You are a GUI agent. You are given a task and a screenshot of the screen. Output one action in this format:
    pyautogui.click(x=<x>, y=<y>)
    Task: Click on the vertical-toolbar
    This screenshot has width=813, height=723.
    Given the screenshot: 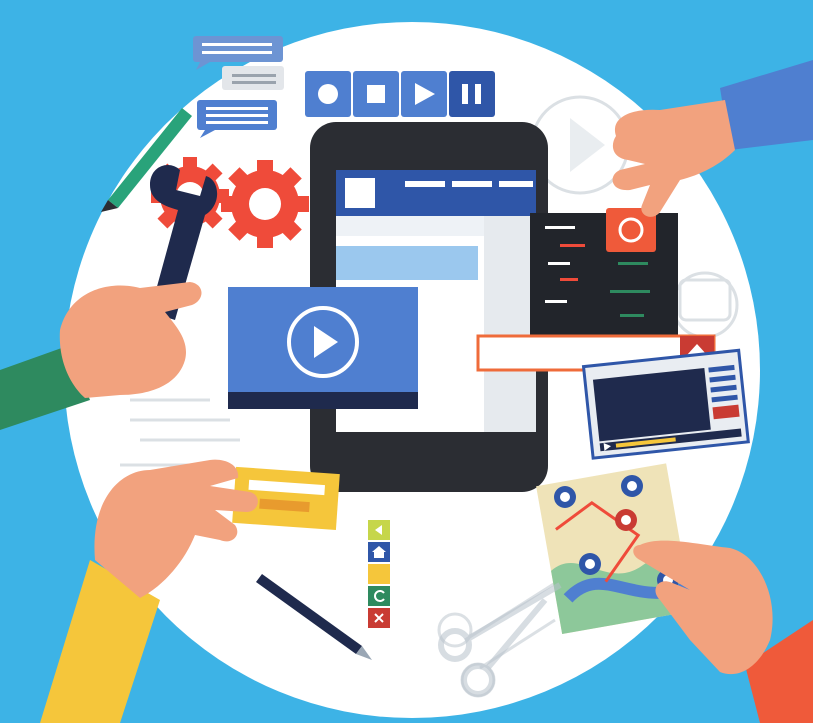 What is the action you would take?
    pyautogui.click(x=379, y=574)
    